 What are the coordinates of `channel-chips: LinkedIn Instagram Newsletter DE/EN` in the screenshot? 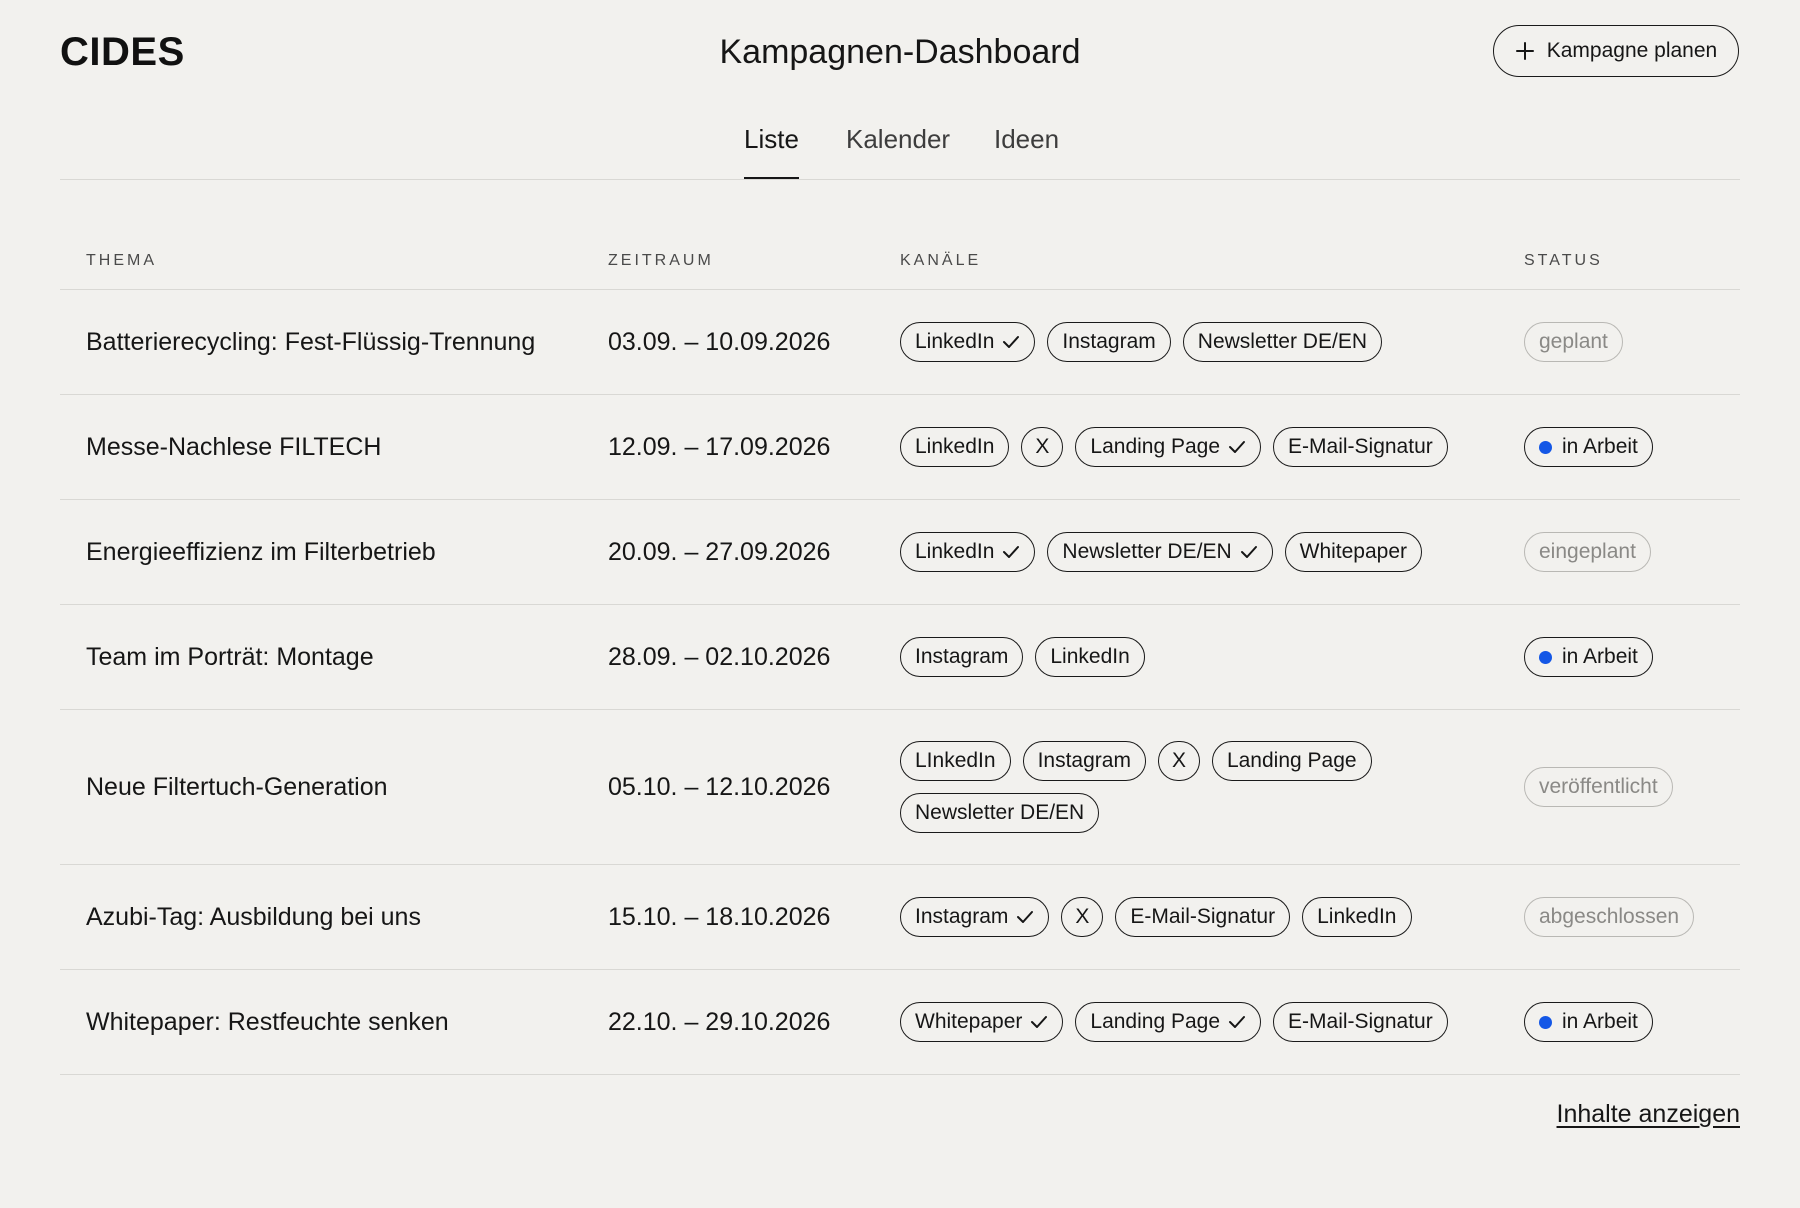 It's located at (1200, 342).